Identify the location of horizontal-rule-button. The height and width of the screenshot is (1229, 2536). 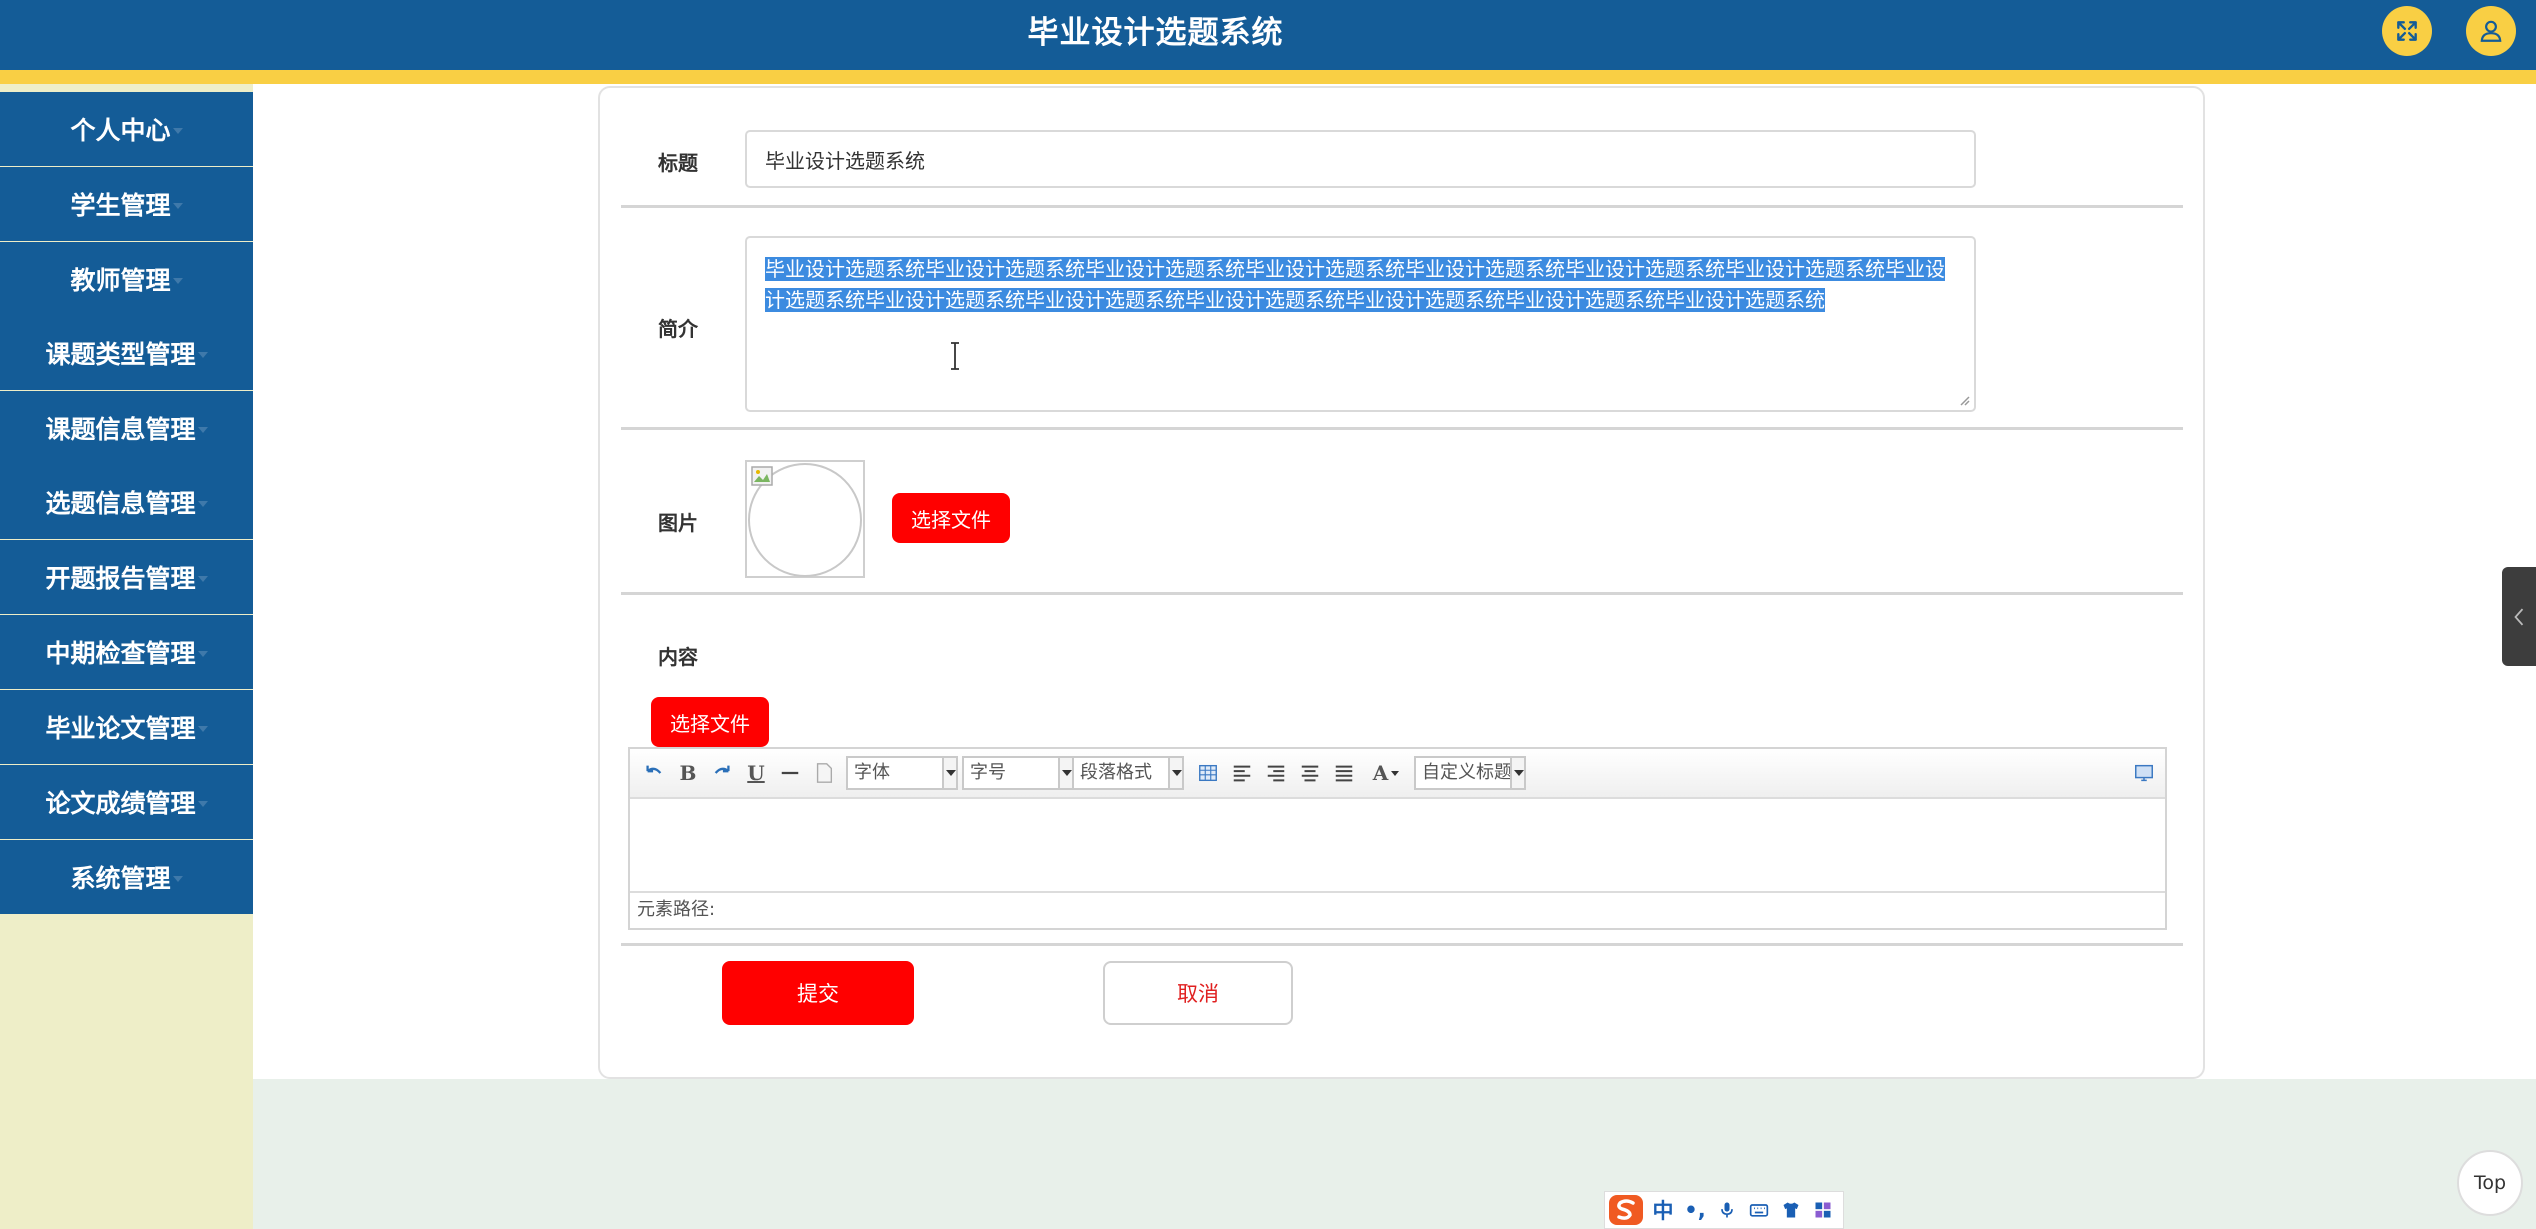
(790, 773).